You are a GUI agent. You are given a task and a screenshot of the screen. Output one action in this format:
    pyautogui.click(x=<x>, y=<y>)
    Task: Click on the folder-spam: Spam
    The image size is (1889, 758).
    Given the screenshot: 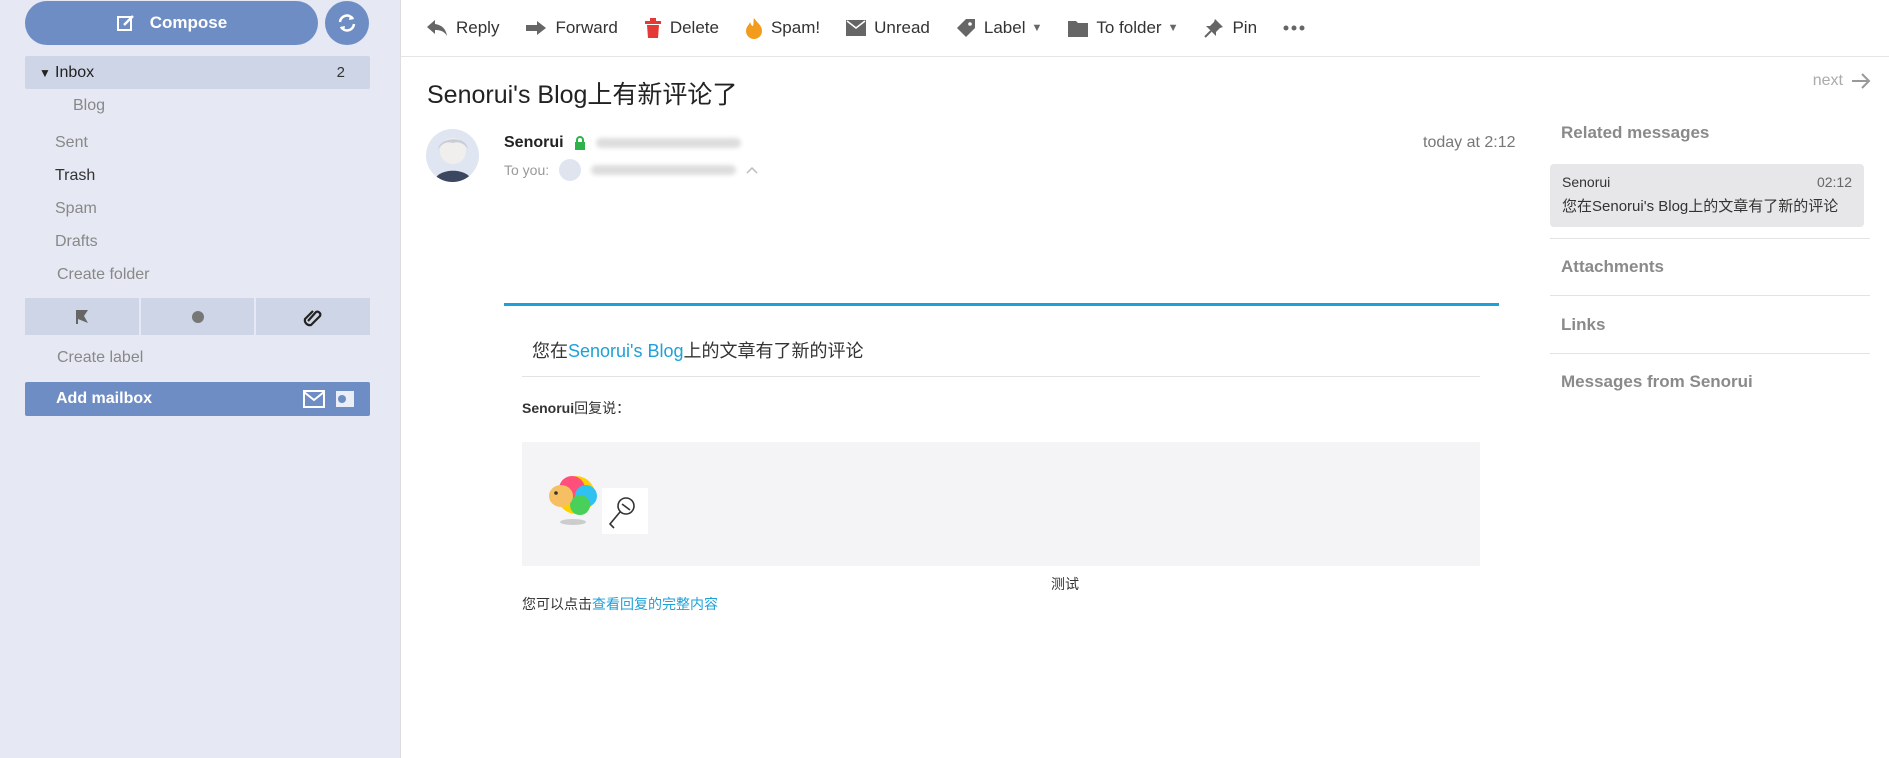 What is the action you would take?
    pyautogui.click(x=197, y=208)
    